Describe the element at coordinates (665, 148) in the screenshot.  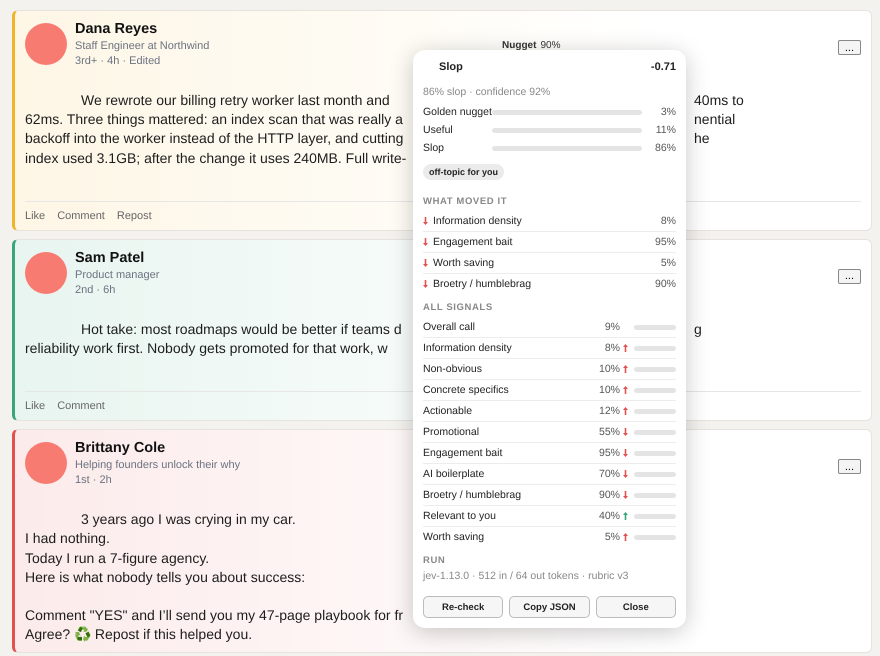
I see `bar-value: 86%` at that location.